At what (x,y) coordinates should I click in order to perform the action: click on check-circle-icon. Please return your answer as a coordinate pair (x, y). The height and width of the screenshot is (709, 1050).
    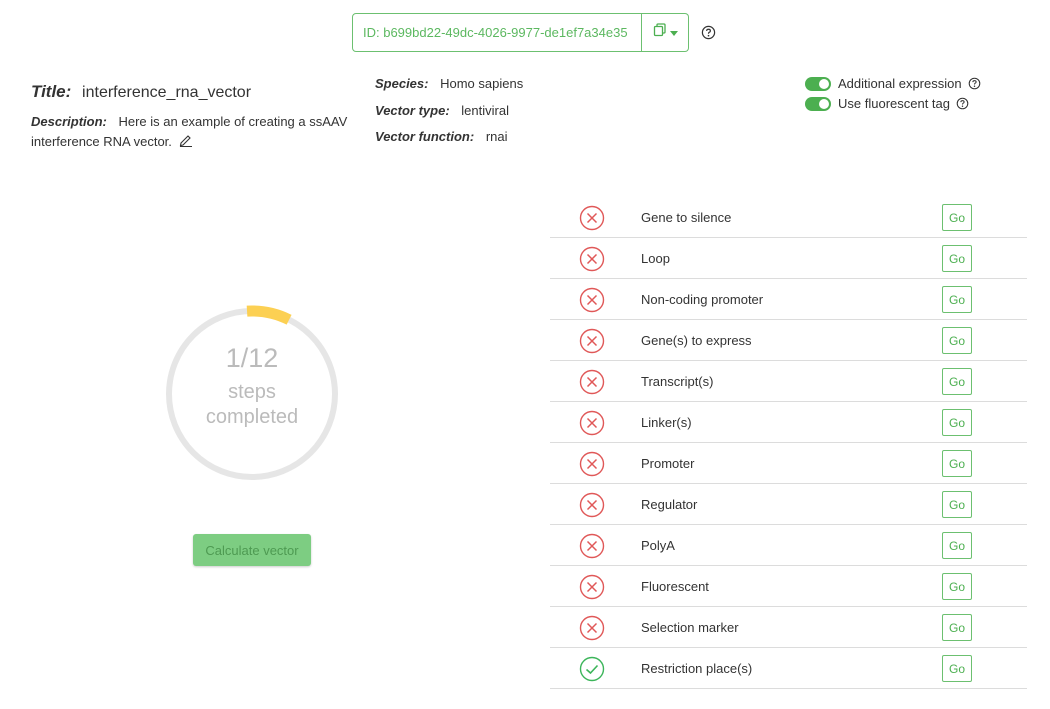
    Looking at the image, I should click on (592, 669).